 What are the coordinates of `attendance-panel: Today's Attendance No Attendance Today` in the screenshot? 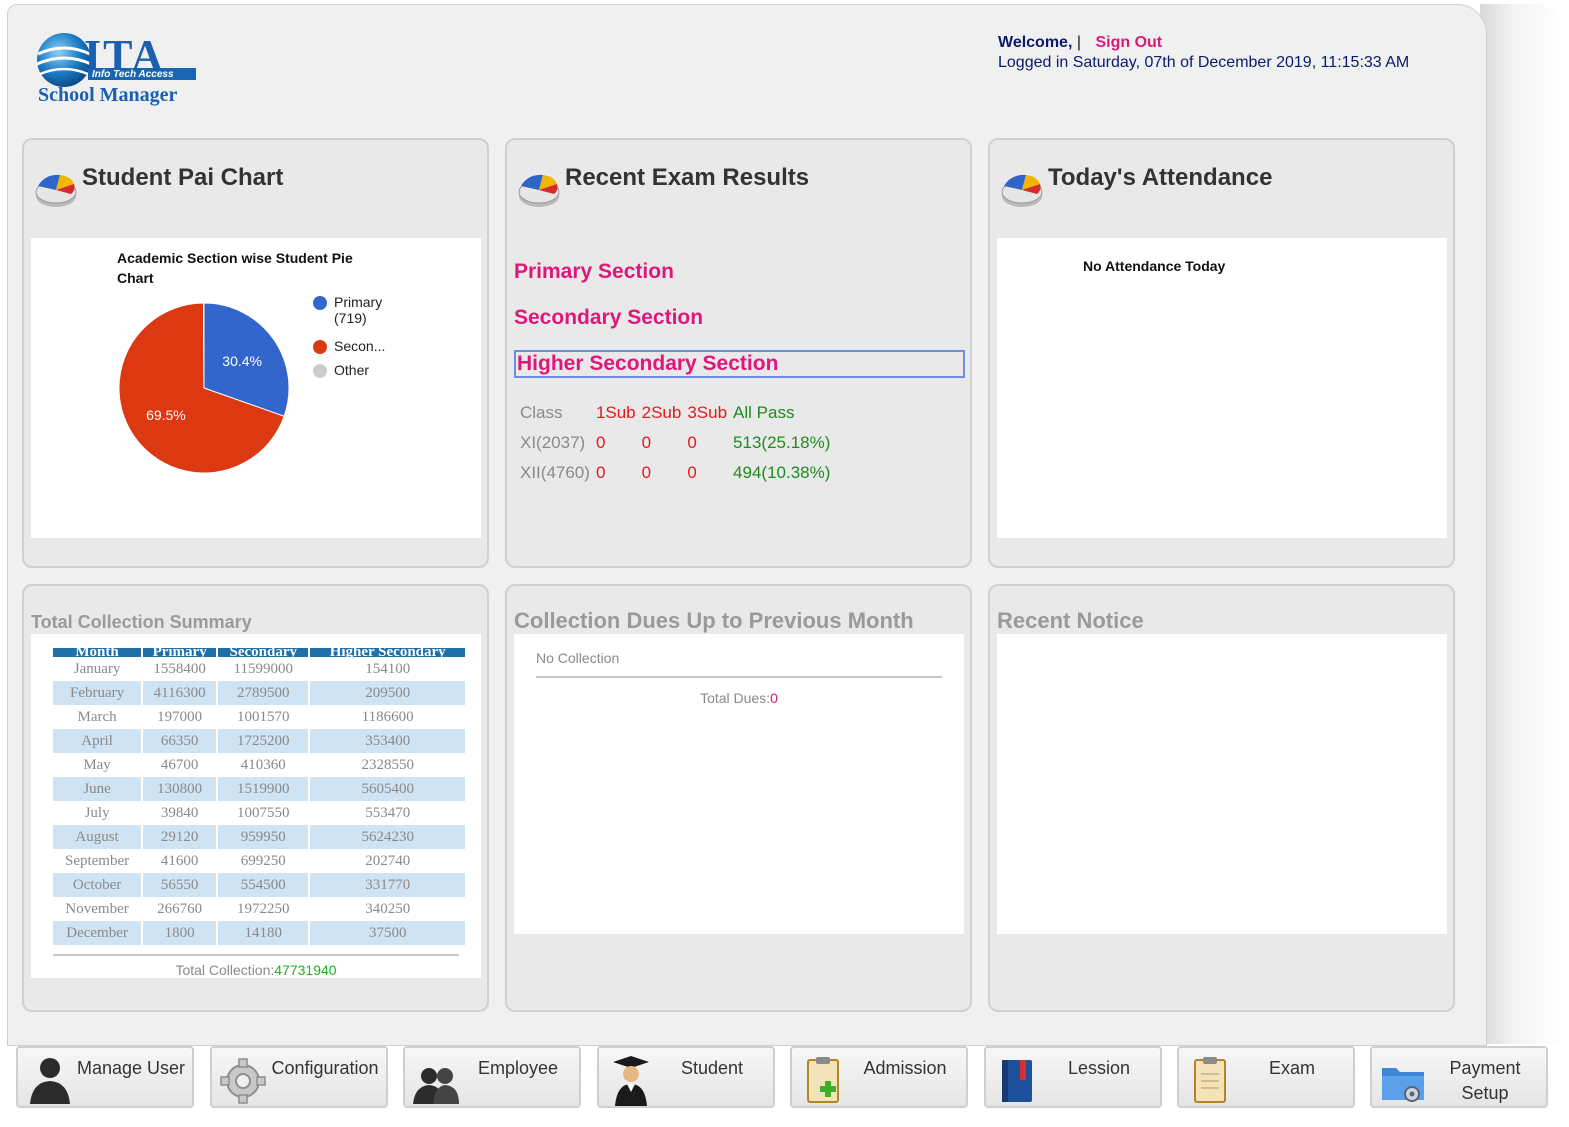 It's located at (1221, 353).